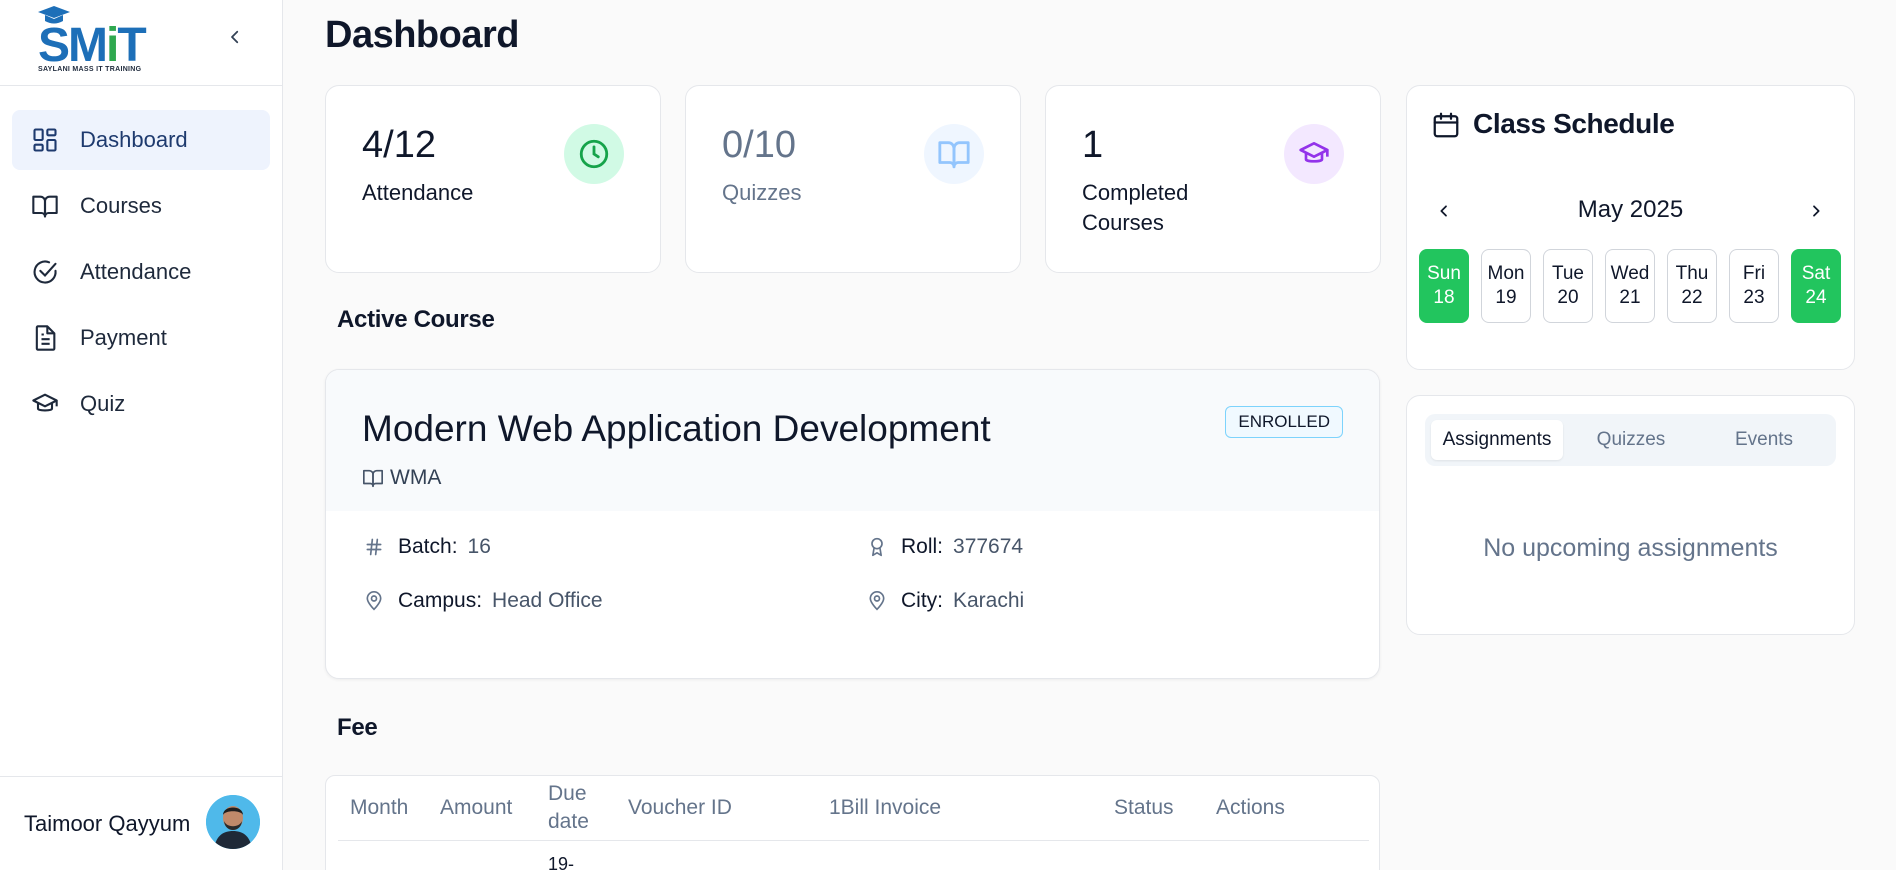  Describe the element at coordinates (92, 45) in the screenshot. I see `logo-wordmark: SMiT` at that location.